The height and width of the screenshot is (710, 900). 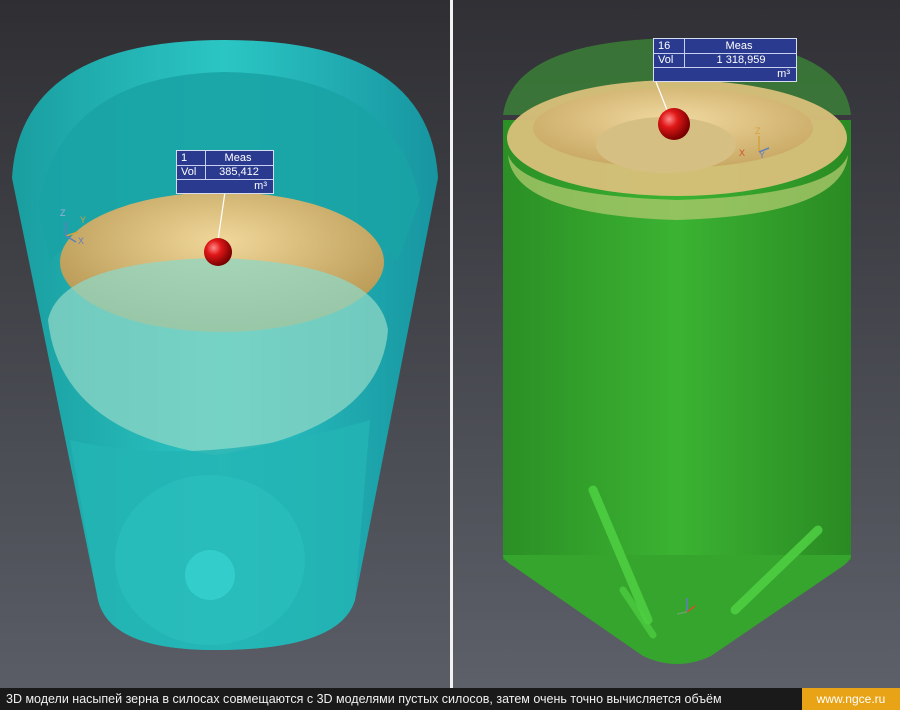 I want to click on volume-value: 385,412, so click(x=239, y=172).